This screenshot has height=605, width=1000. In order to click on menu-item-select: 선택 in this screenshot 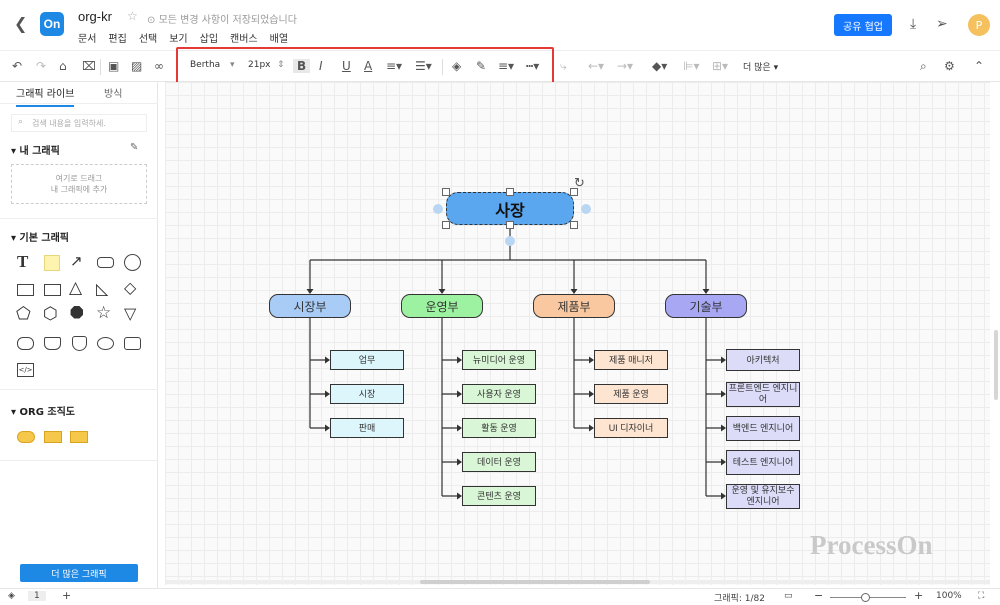, I will do `click(148, 37)`.